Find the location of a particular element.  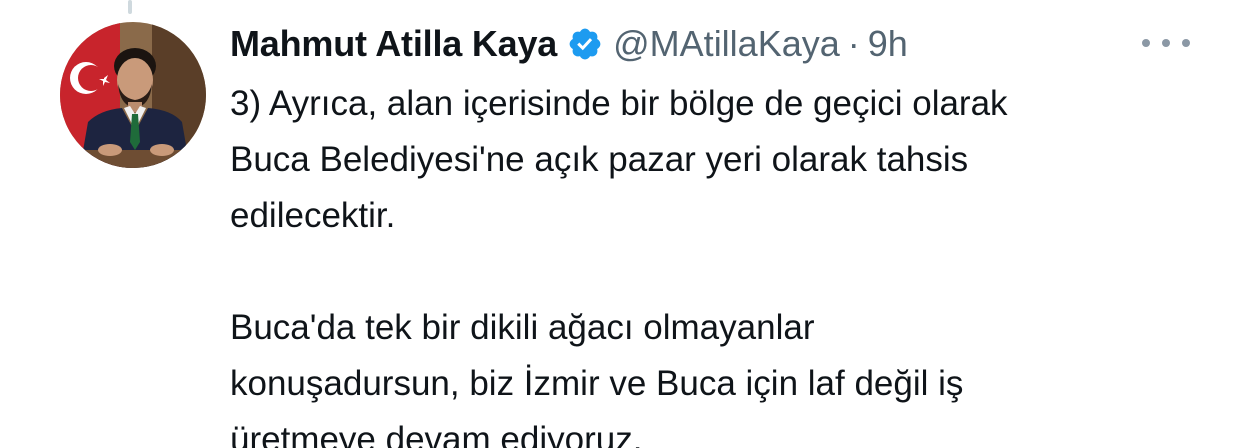

thread-connector-line is located at coordinates (130, 7).